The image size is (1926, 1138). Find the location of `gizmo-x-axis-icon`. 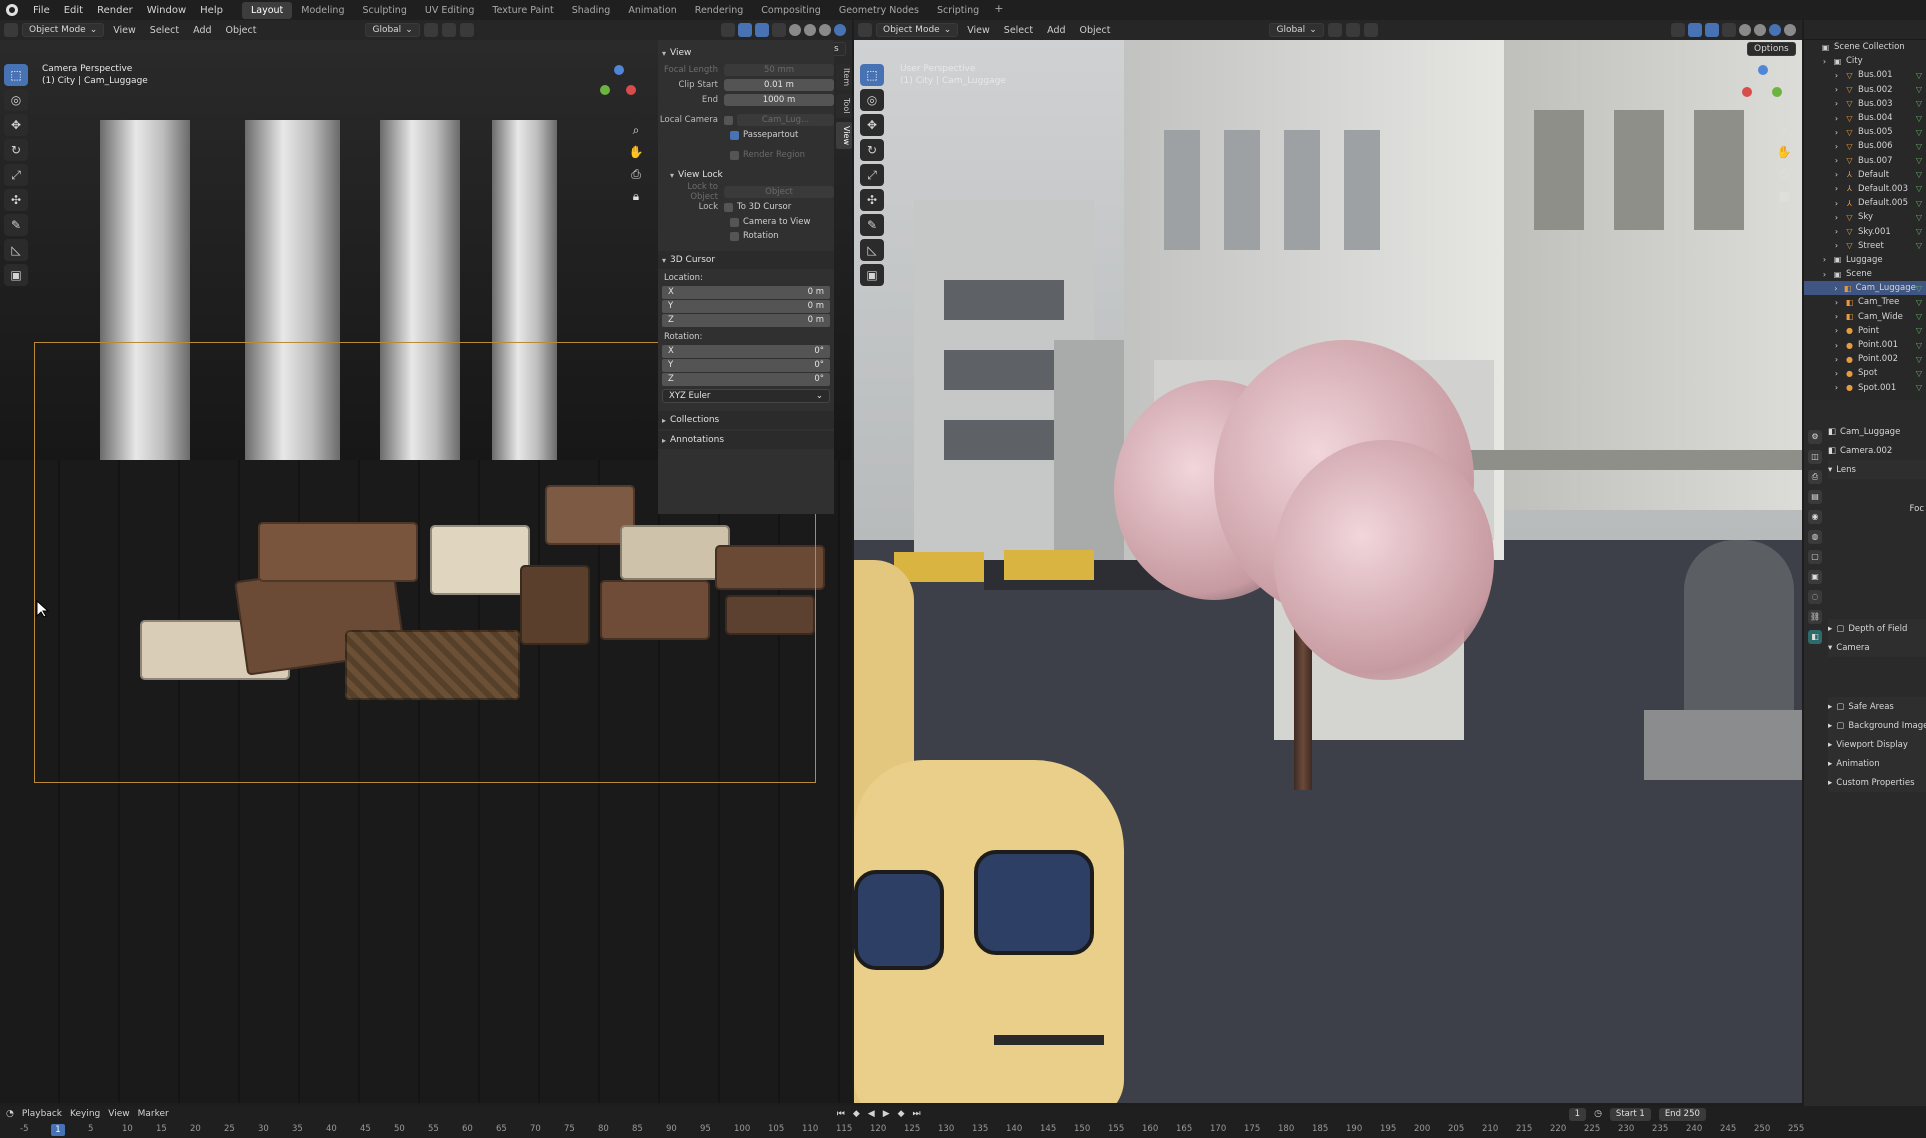

gizmo-x-axis-icon is located at coordinates (1747, 92).